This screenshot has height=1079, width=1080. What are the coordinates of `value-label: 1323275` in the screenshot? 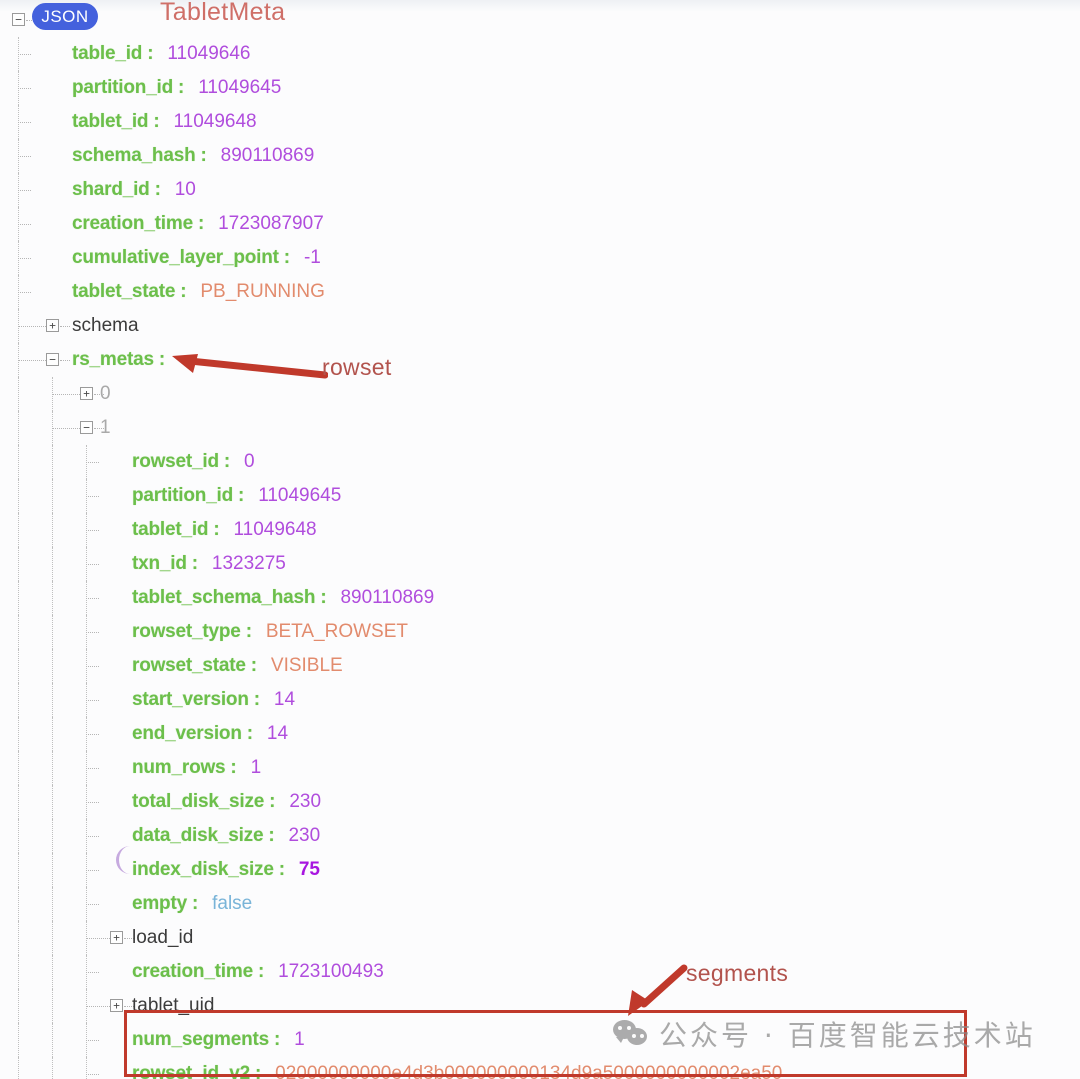 It's located at (249, 564).